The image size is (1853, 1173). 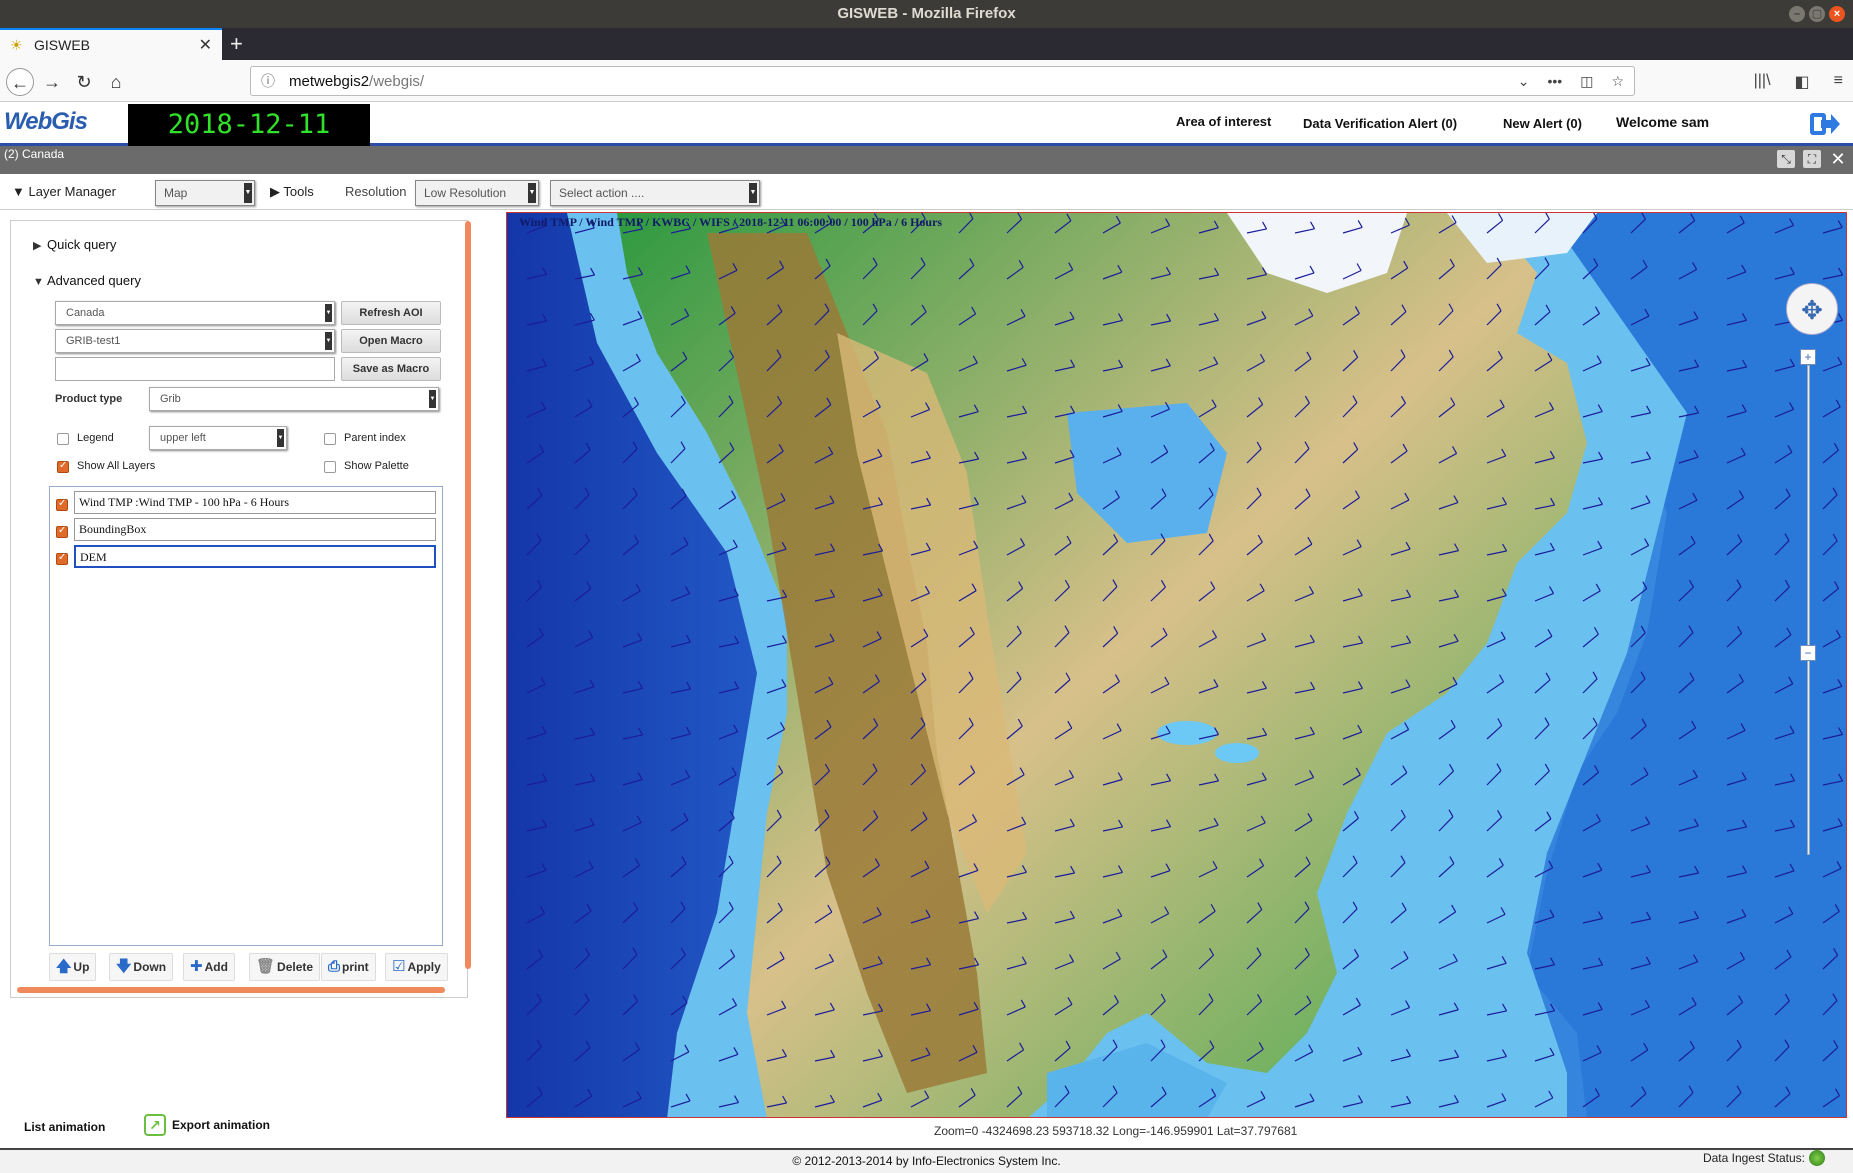 What do you see at coordinates (477, 193) in the screenshot?
I see `resolution-select: Low Resolution ▼` at bounding box center [477, 193].